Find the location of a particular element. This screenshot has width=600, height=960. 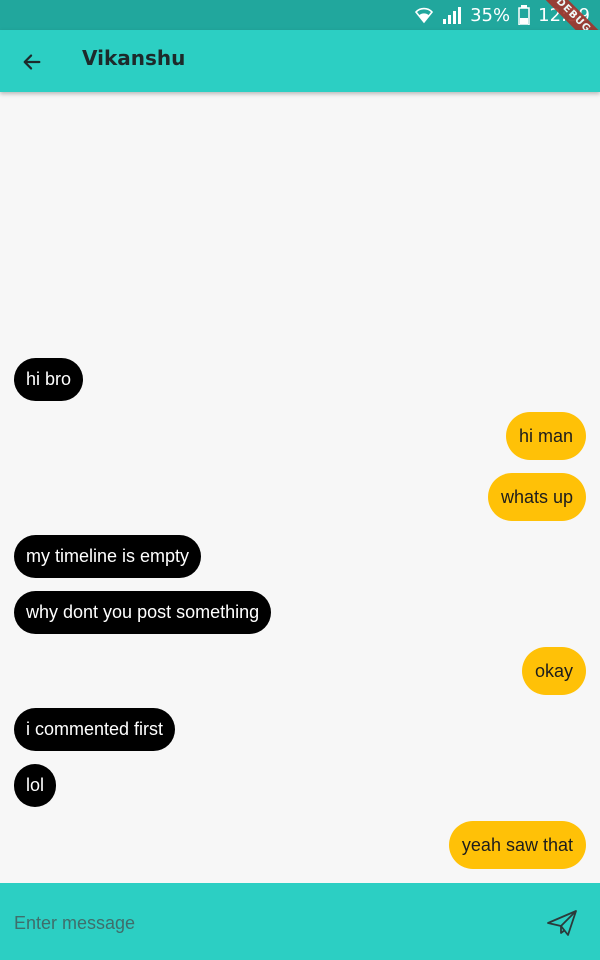

message-outgoing: yeah saw that is located at coordinates (517, 845).